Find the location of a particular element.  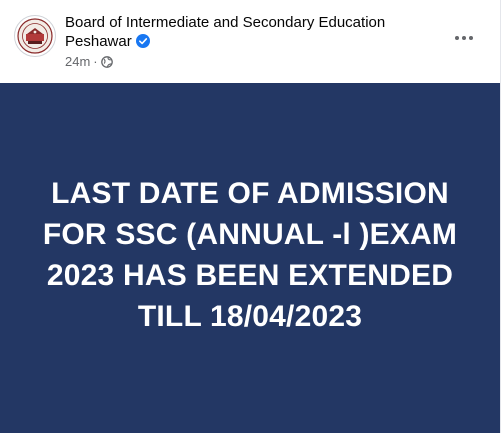

globe-icon is located at coordinates (106, 62).